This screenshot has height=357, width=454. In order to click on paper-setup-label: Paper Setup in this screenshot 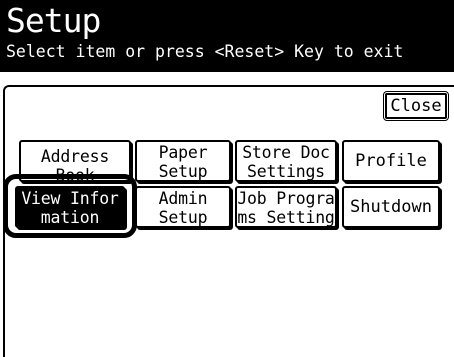, I will do `click(183, 162)`.